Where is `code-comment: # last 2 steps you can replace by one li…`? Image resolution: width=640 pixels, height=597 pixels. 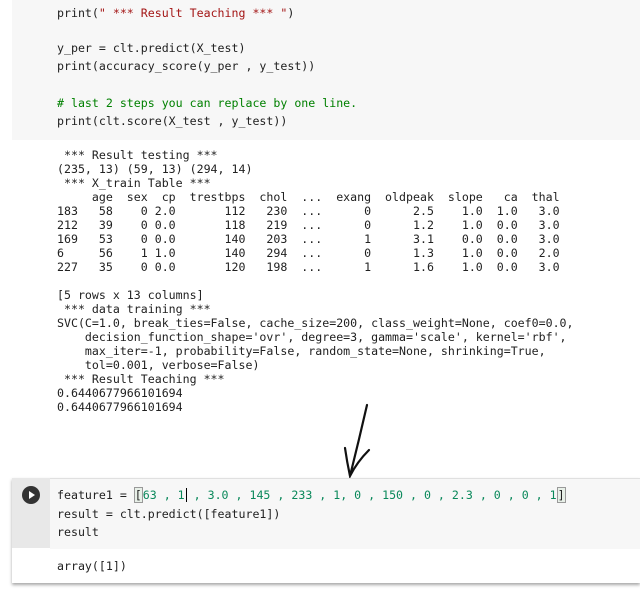
code-comment: # last 2 steps you can replace by one li… is located at coordinates (207, 103).